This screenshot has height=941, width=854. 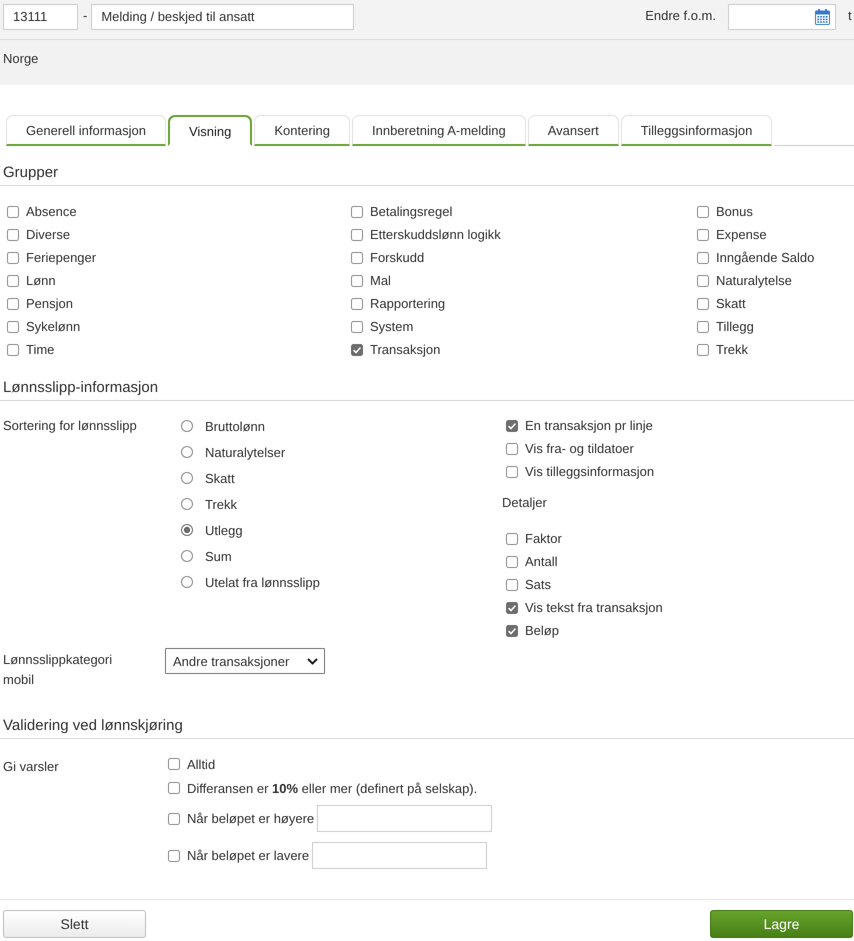 What do you see at coordinates (765, 257) in the screenshot?
I see `checkbox-label: Inngående Saldo` at bounding box center [765, 257].